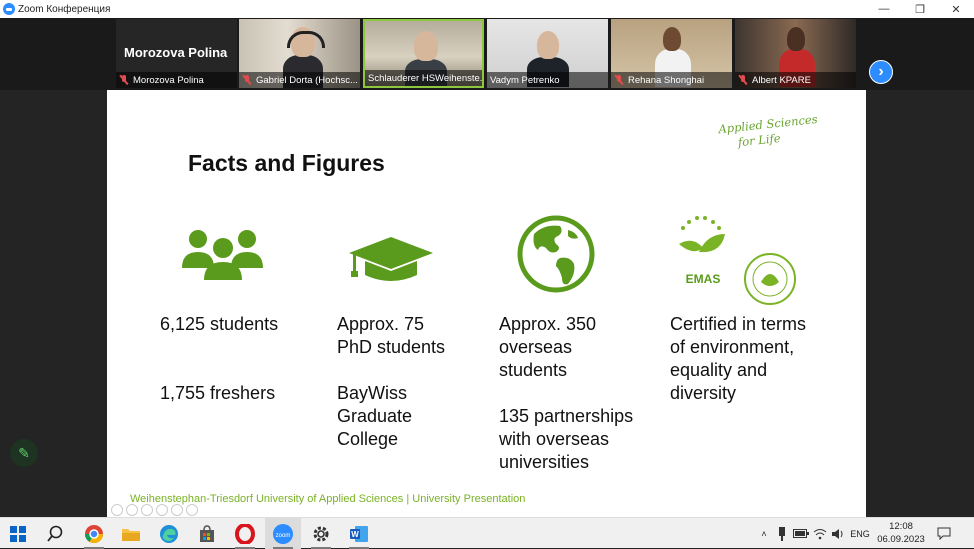  I want to click on store-icon, so click(207, 533).